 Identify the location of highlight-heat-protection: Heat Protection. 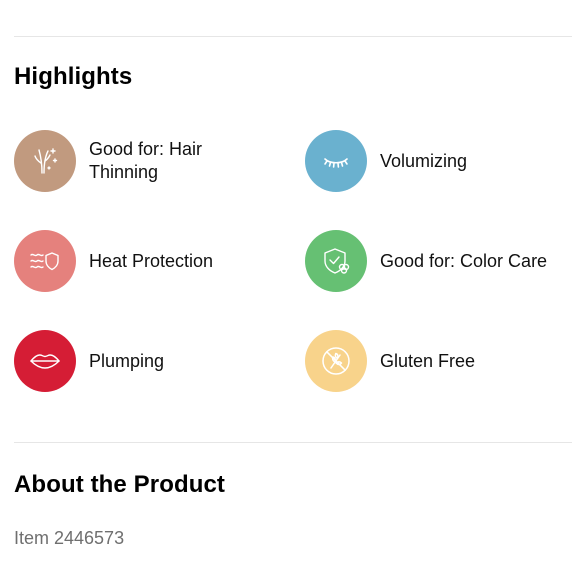
(136, 261).